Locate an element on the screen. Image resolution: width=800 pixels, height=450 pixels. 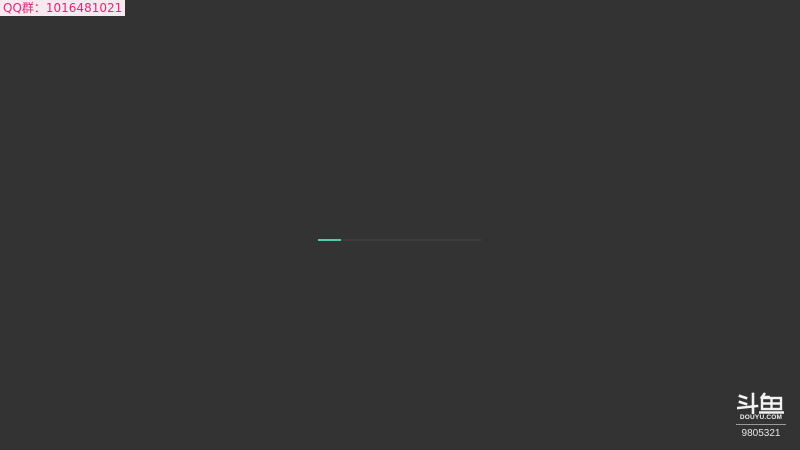
douyu-brand-text: DOUYU.COM is located at coordinates (761, 417).